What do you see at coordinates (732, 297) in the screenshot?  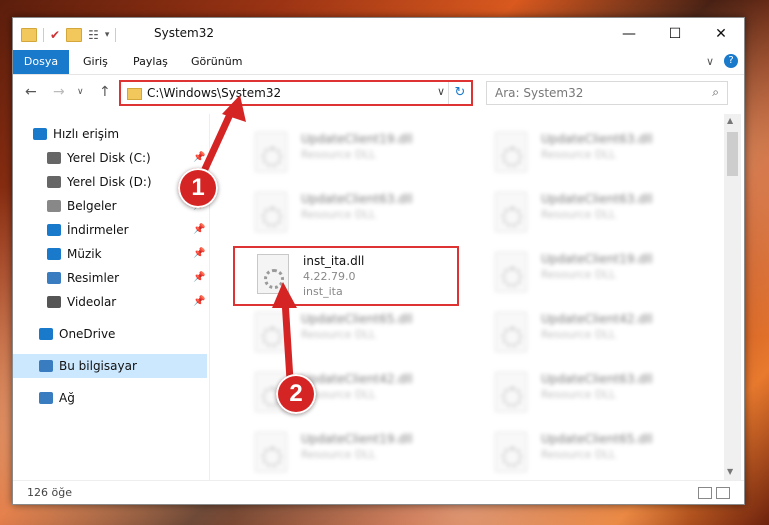 I see `vertical-scrollbar: ▲ ▼` at bounding box center [732, 297].